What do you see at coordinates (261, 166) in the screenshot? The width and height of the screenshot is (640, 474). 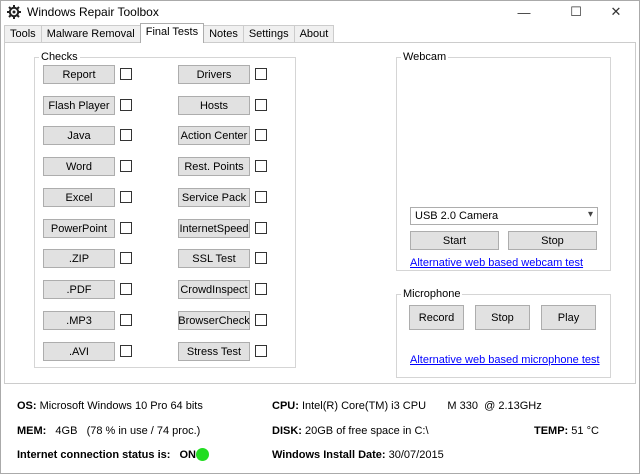 I see `restore-points-checkbox` at bounding box center [261, 166].